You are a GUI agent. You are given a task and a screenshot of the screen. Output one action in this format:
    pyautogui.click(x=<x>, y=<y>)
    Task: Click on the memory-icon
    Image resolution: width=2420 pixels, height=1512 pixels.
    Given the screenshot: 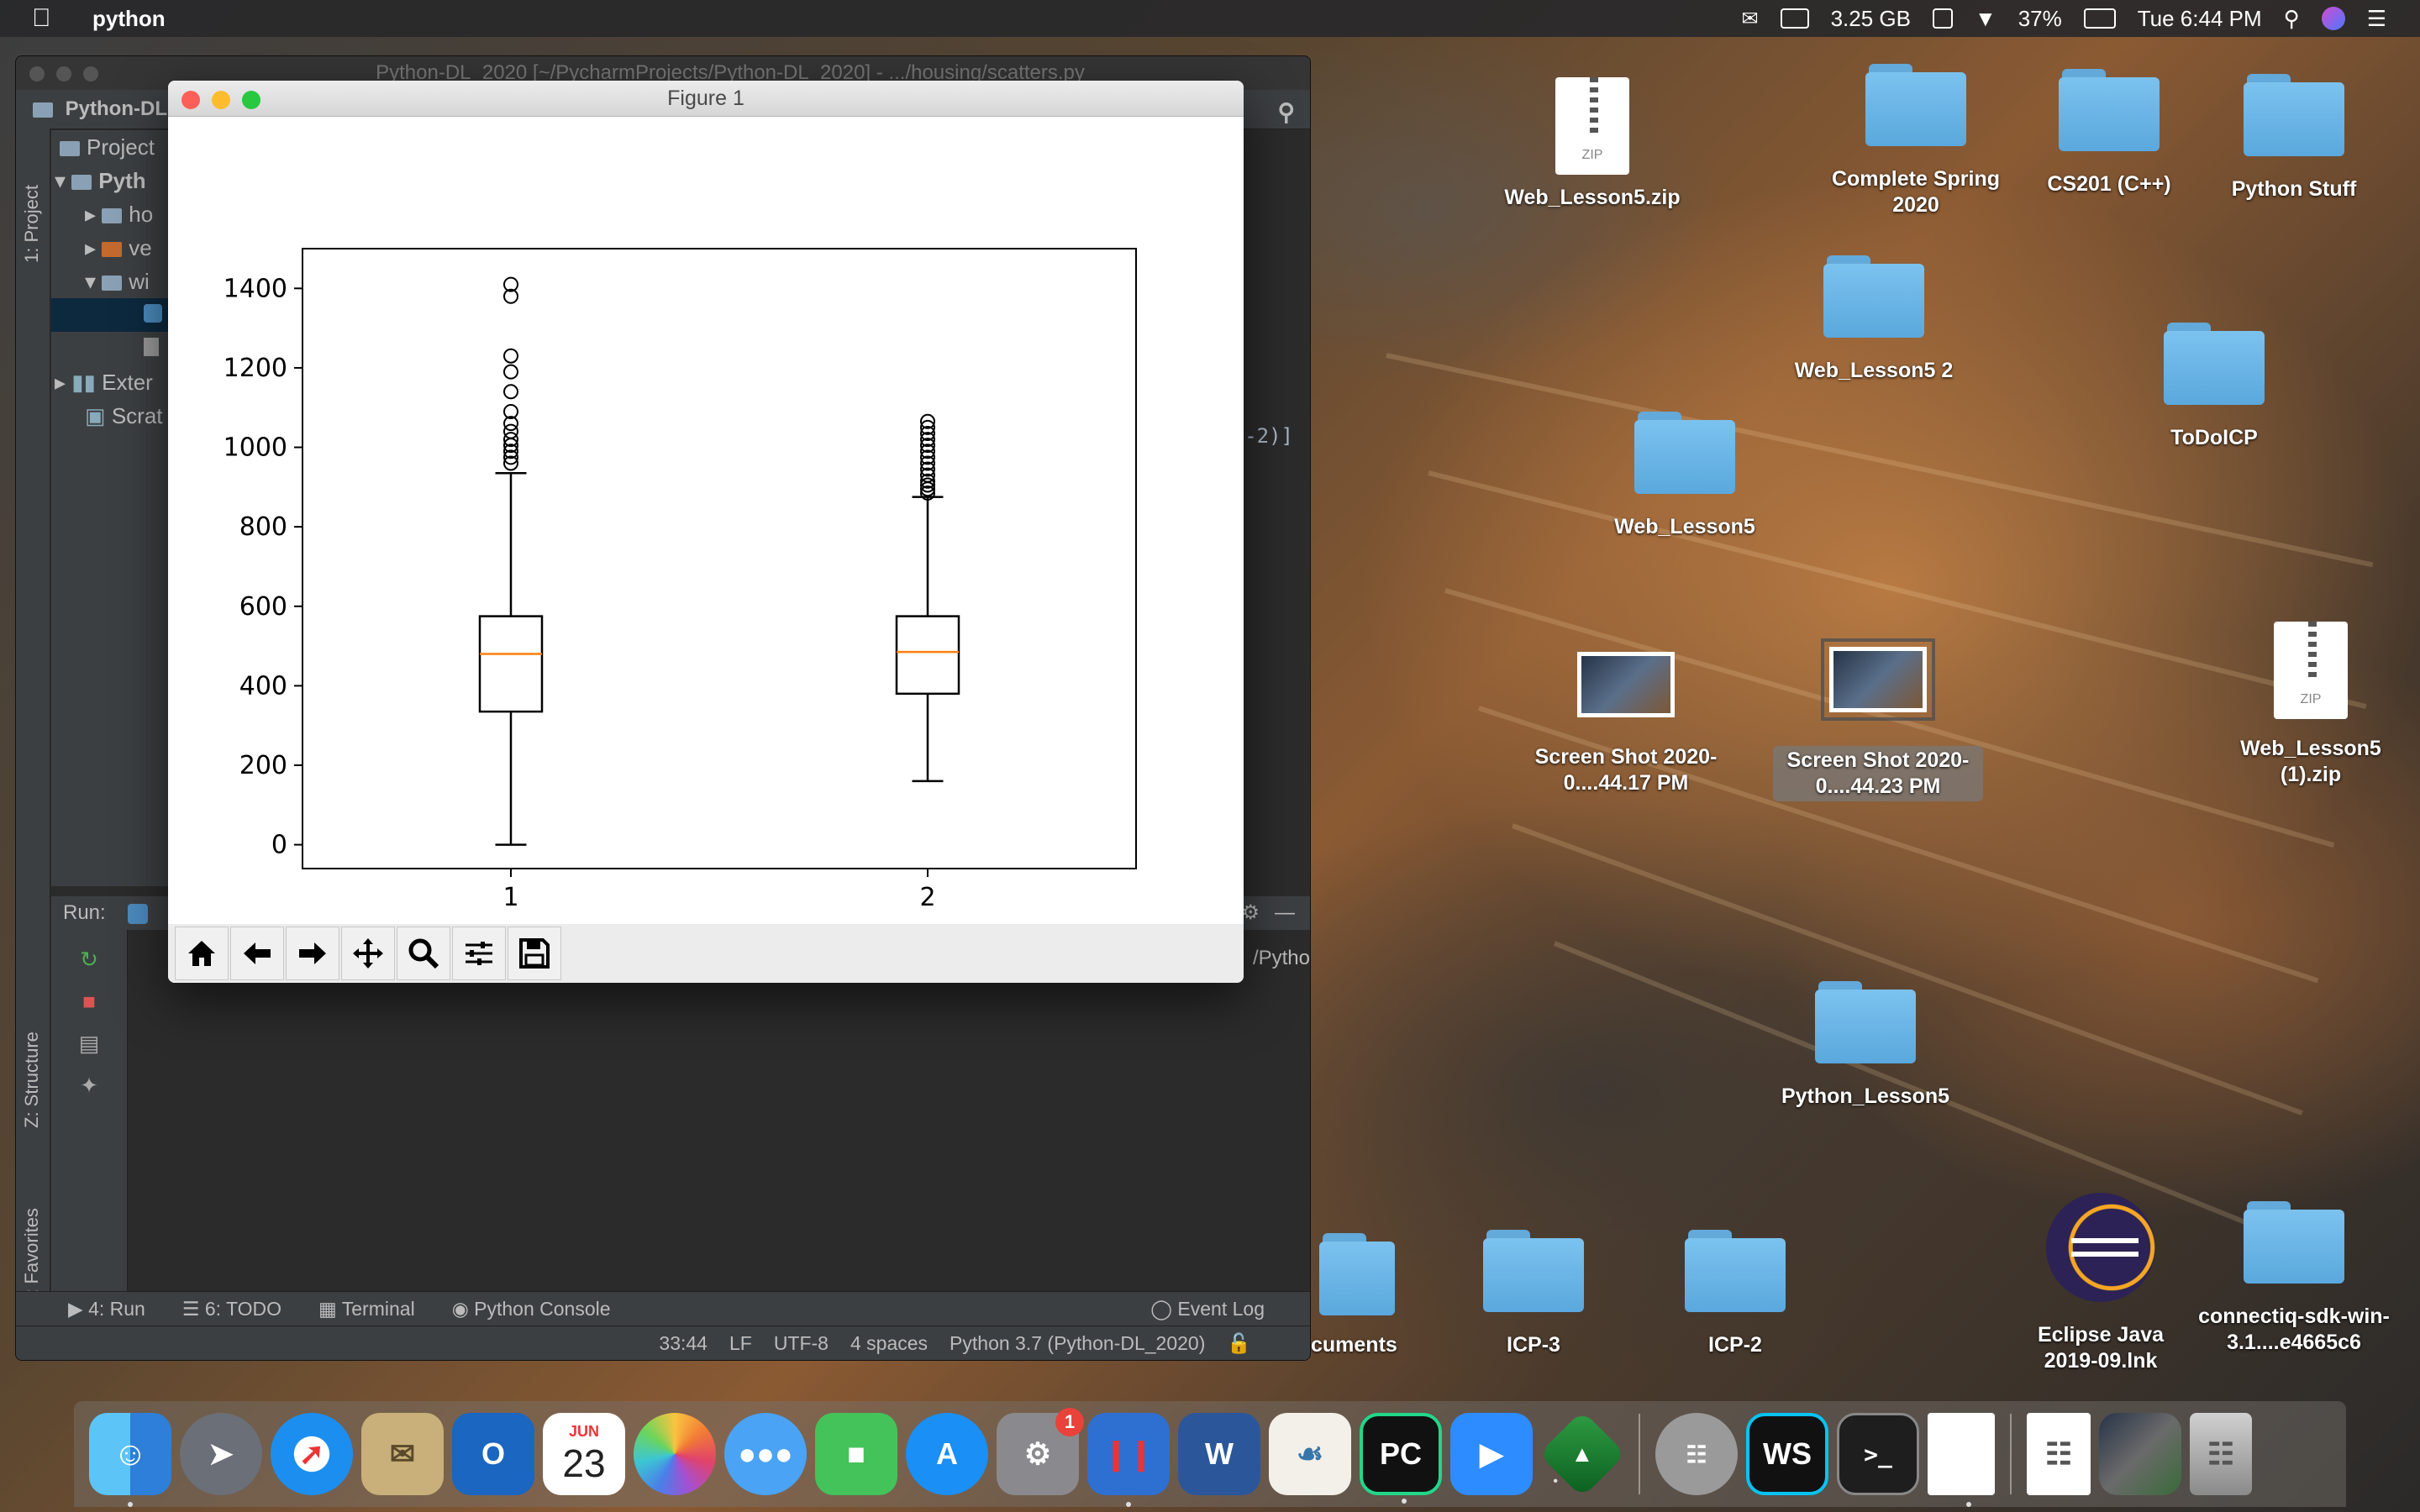 What is the action you would take?
    pyautogui.click(x=1795, y=18)
    